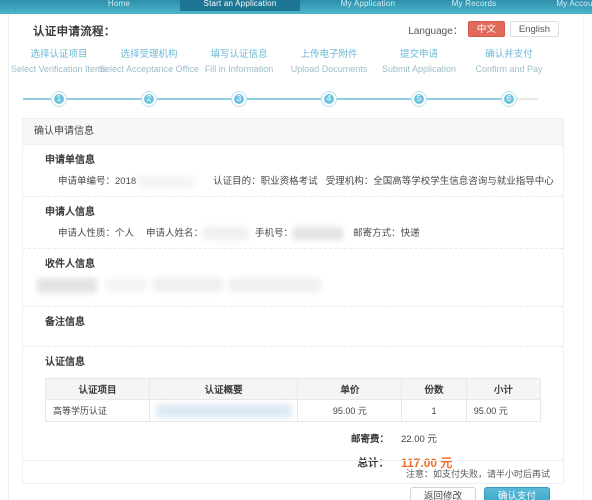 The image size is (592, 500). What do you see at coordinates (293, 438) in the screenshot?
I see `shipping-fee-row: 邮寄费： 22.00 元` at bounding box center [293, 438].